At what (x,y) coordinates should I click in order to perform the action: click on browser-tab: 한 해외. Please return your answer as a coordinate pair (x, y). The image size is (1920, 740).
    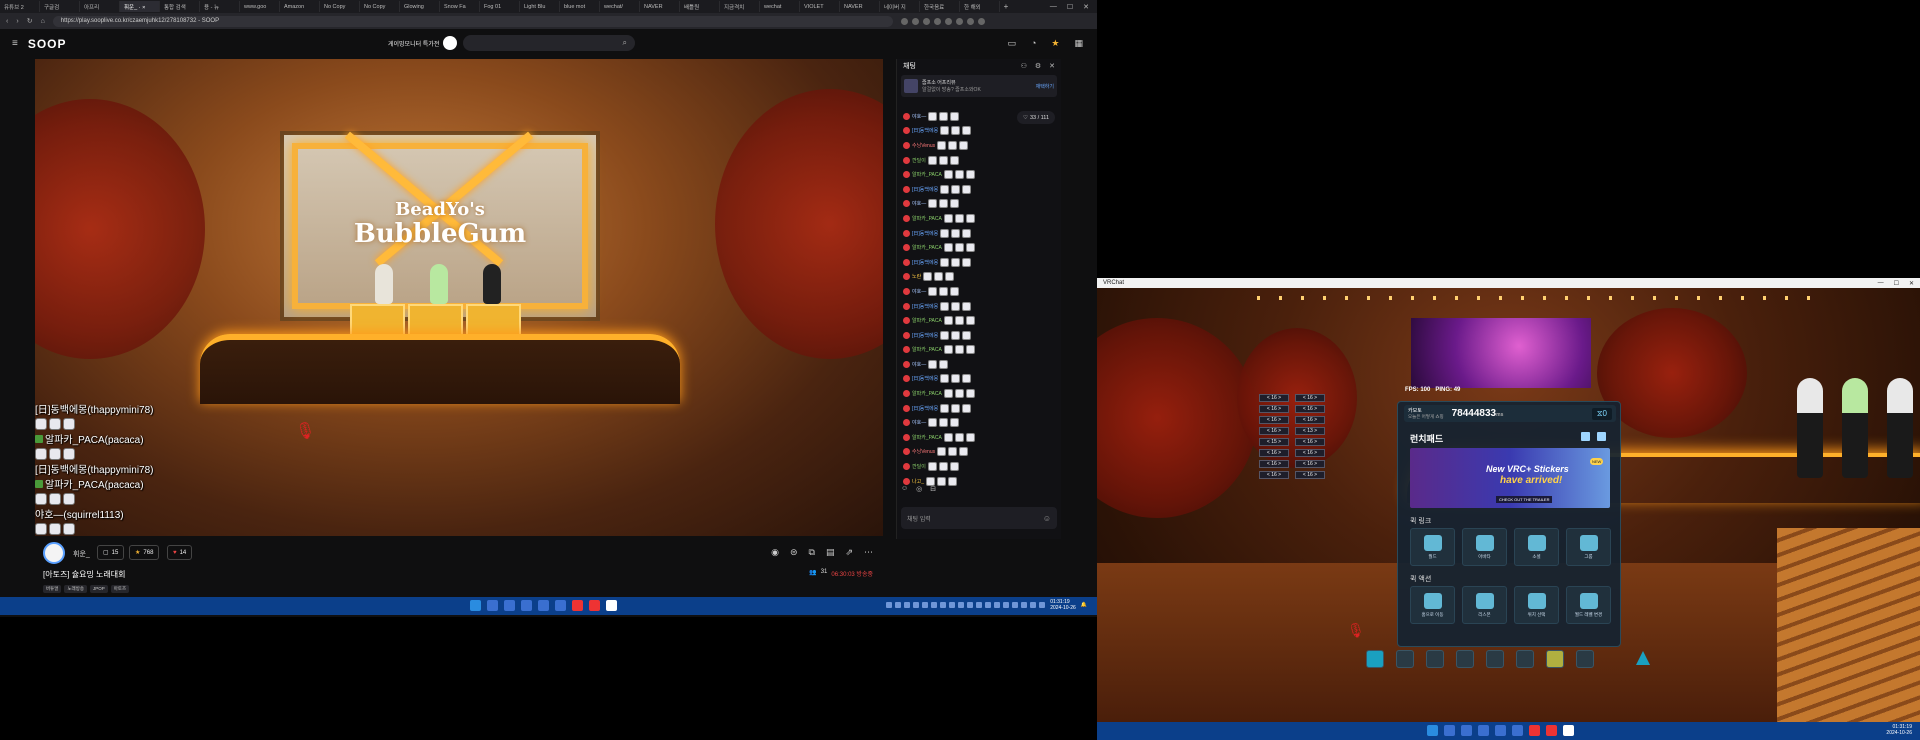
    Looking at the image, I should click on (980, 6).